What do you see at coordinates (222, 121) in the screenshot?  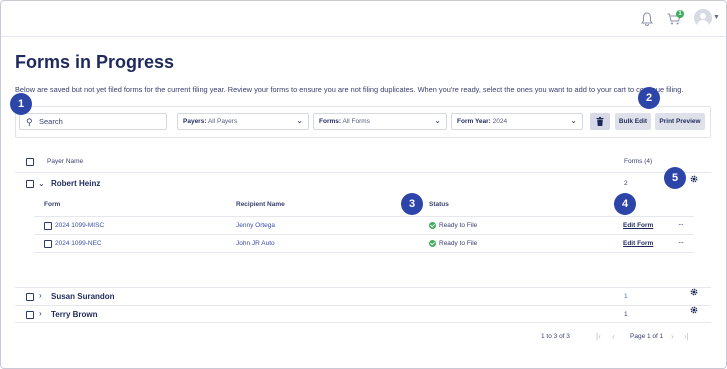 I see `payers-value: All Payers` at bounding box center [222, 121].